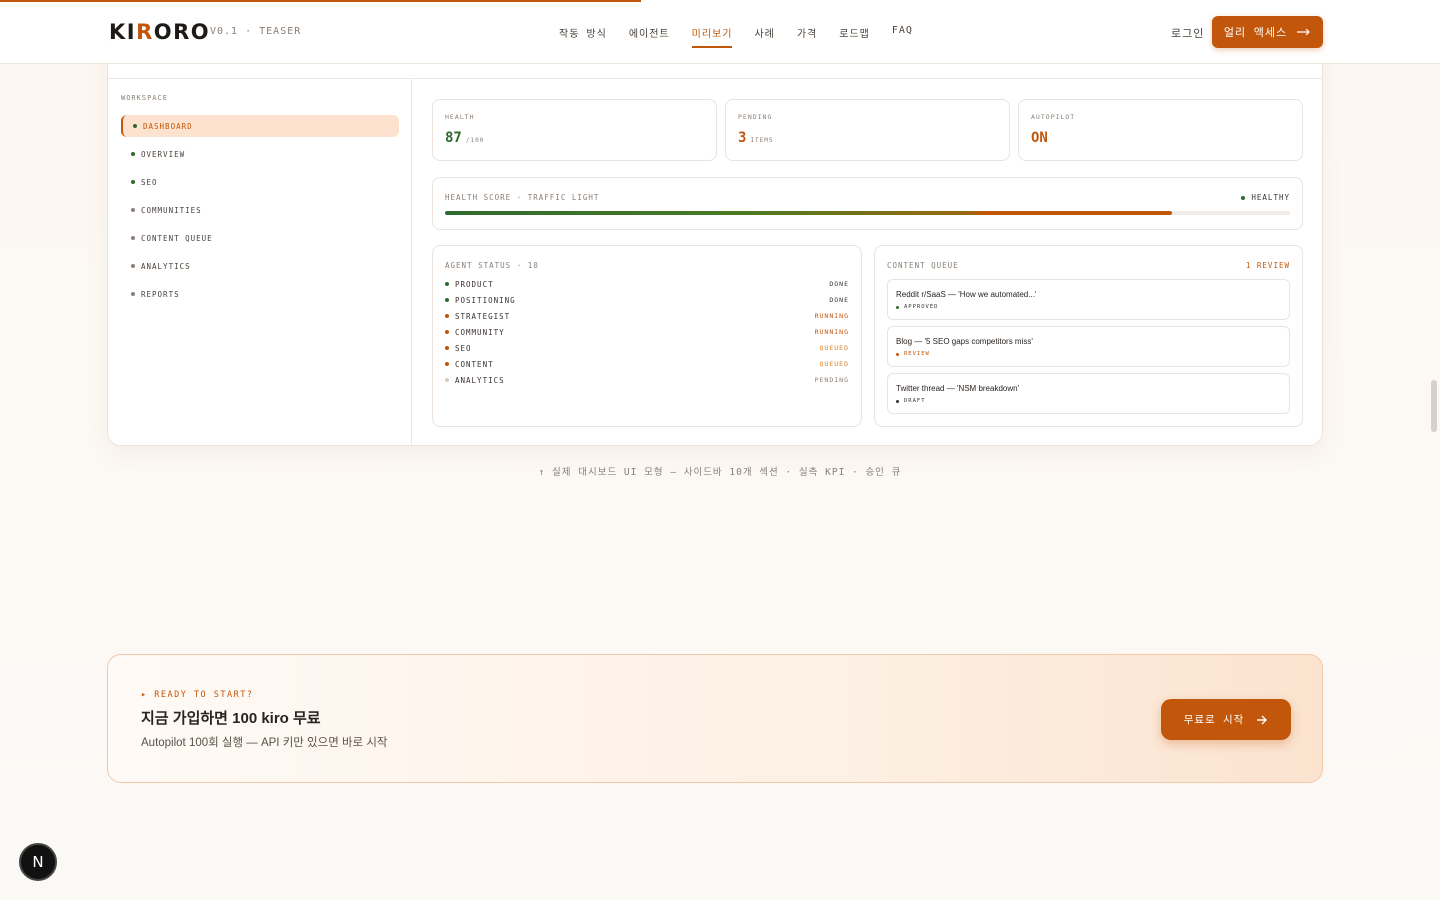 The width and height of the screenshot is (1440, 900). Describe the element at coordinates (463, 348) in the screenshot. I see `agent-name: SEO` at that location.